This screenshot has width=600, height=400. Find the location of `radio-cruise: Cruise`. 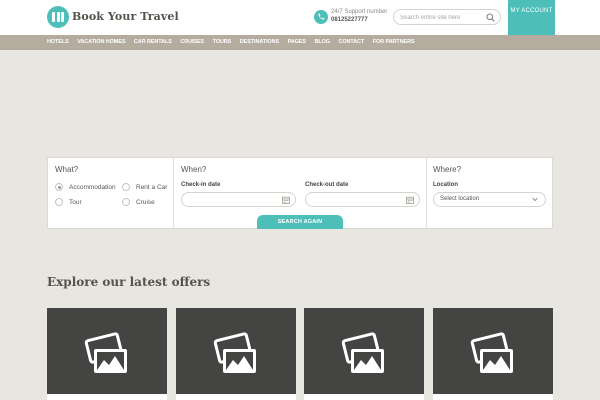

radio-cruise: Cruise is located at coordinates (138, 202).